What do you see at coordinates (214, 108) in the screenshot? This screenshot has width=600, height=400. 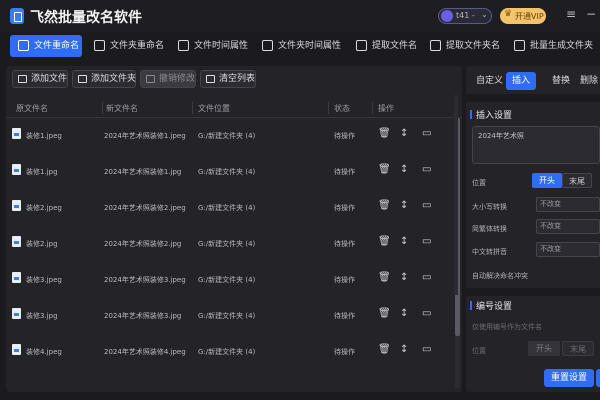 I see `col-location: 文件位置` at bounding box center [214, 108].